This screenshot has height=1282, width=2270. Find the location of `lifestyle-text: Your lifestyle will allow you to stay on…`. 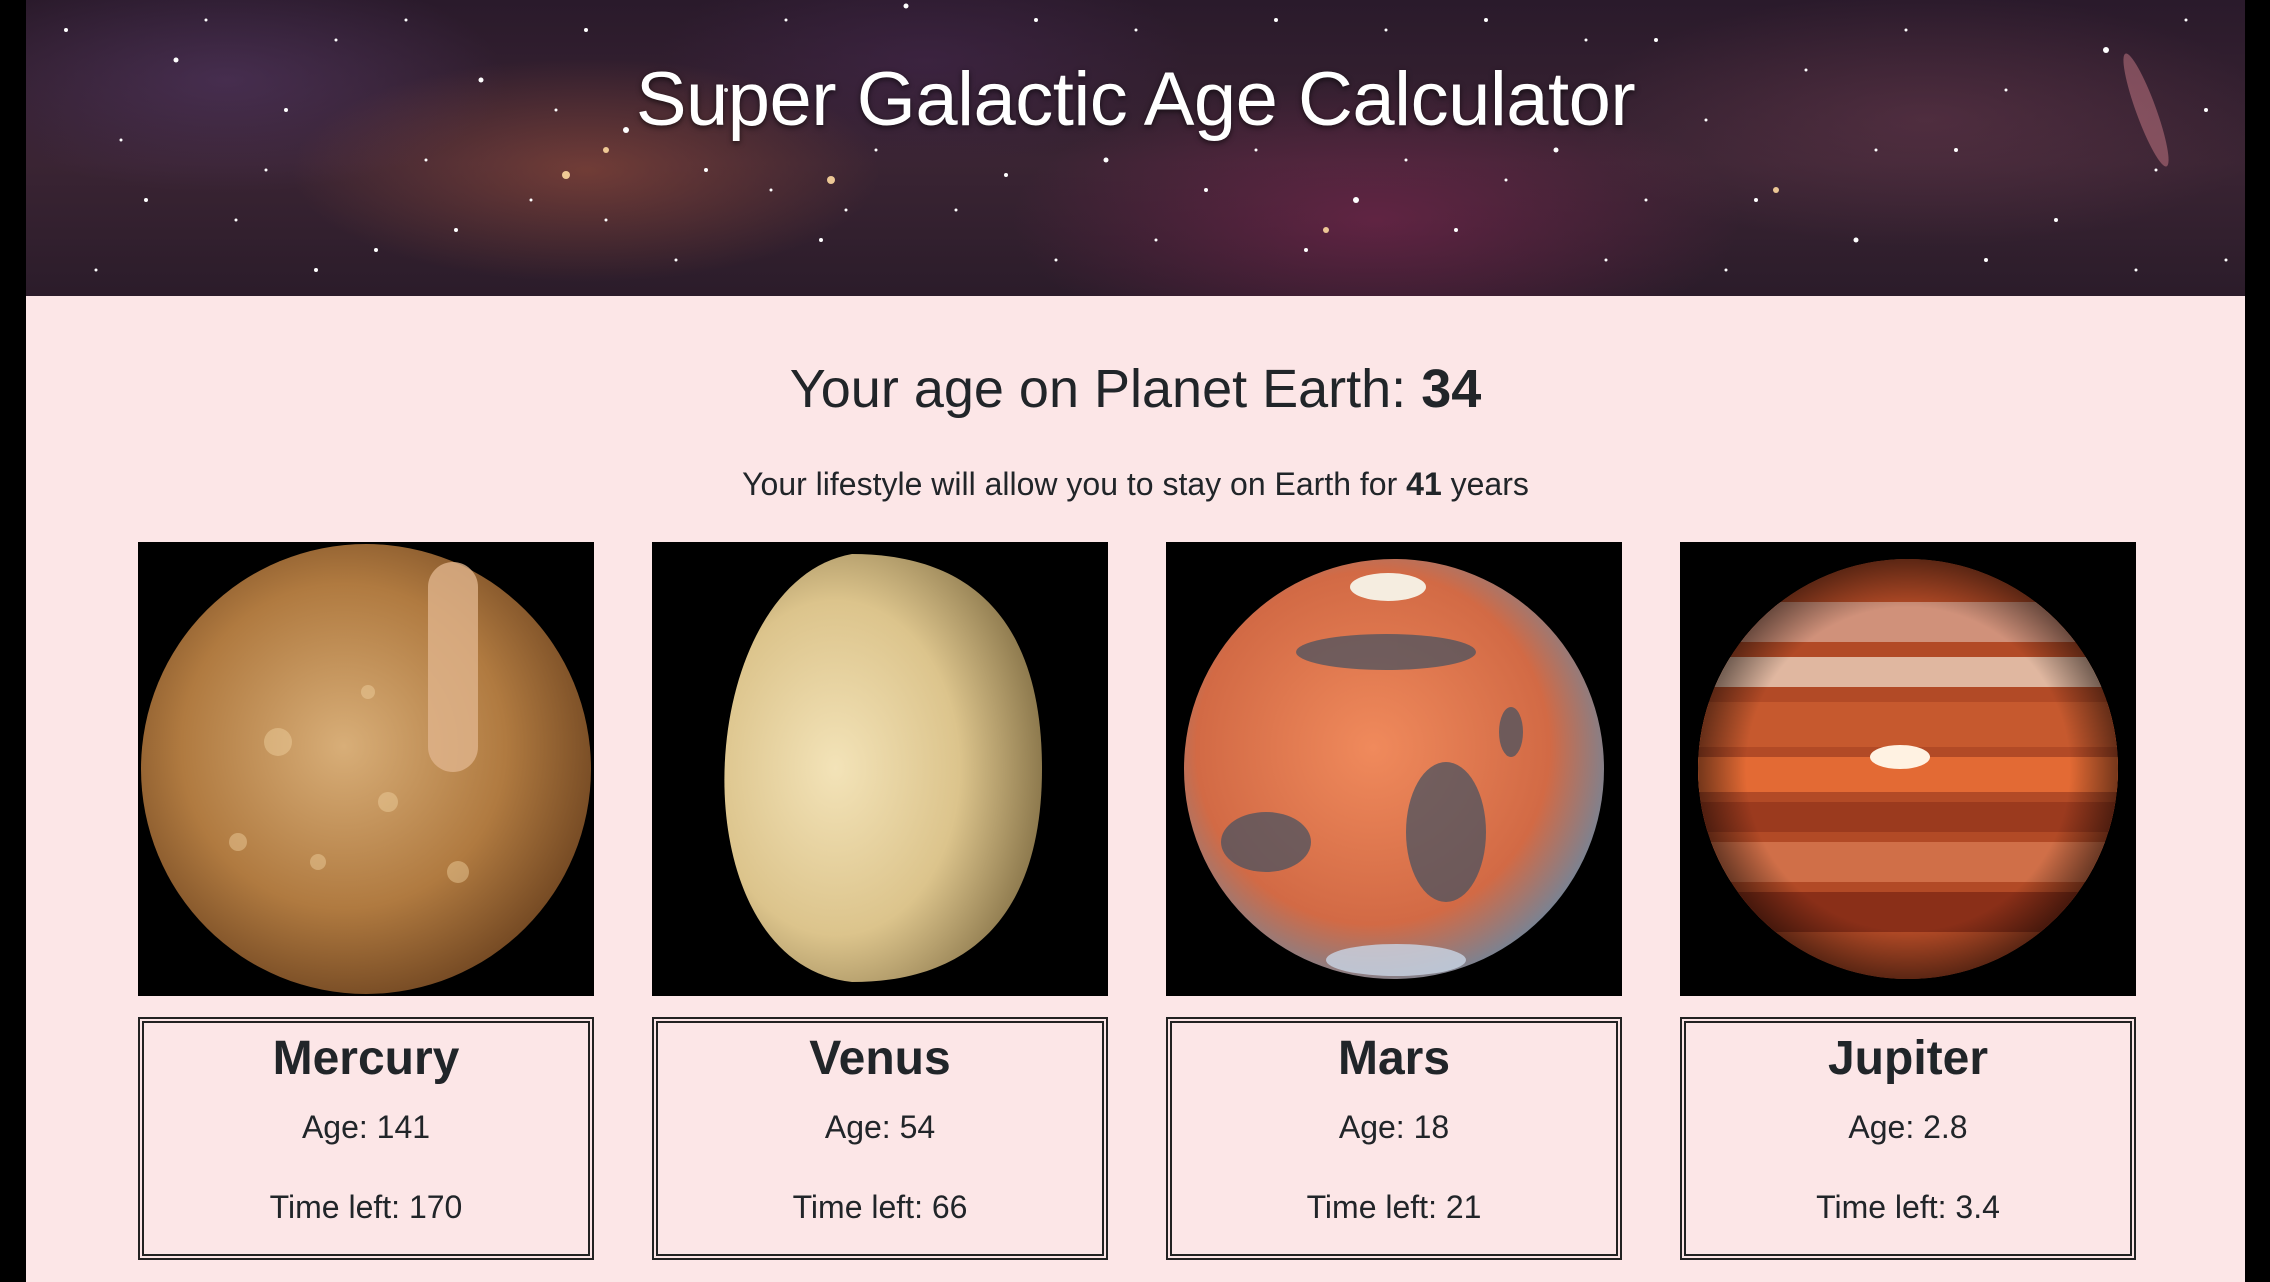

lifestyle-text: Your lifestyle will allow you to stay on… is located at coordinates (1135, 484).